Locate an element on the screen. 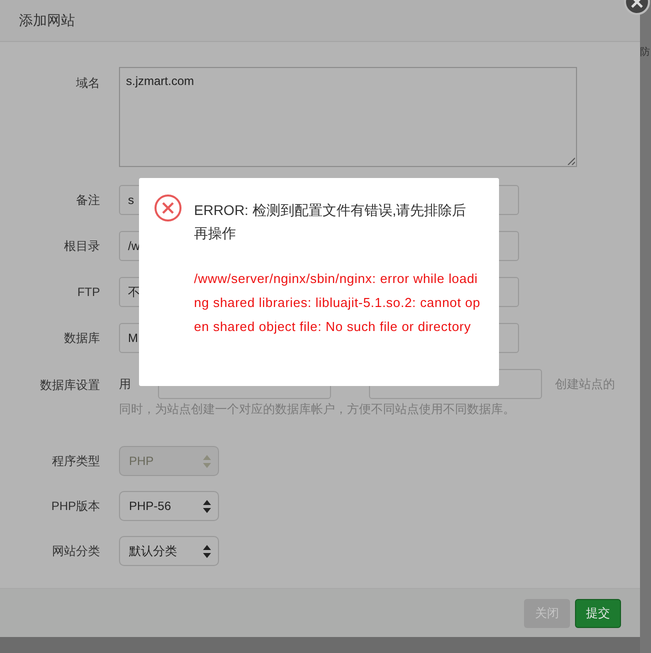 The height and width of the screenshot is (653, 651). column-header: 防 is located at coordinates (645, 52).